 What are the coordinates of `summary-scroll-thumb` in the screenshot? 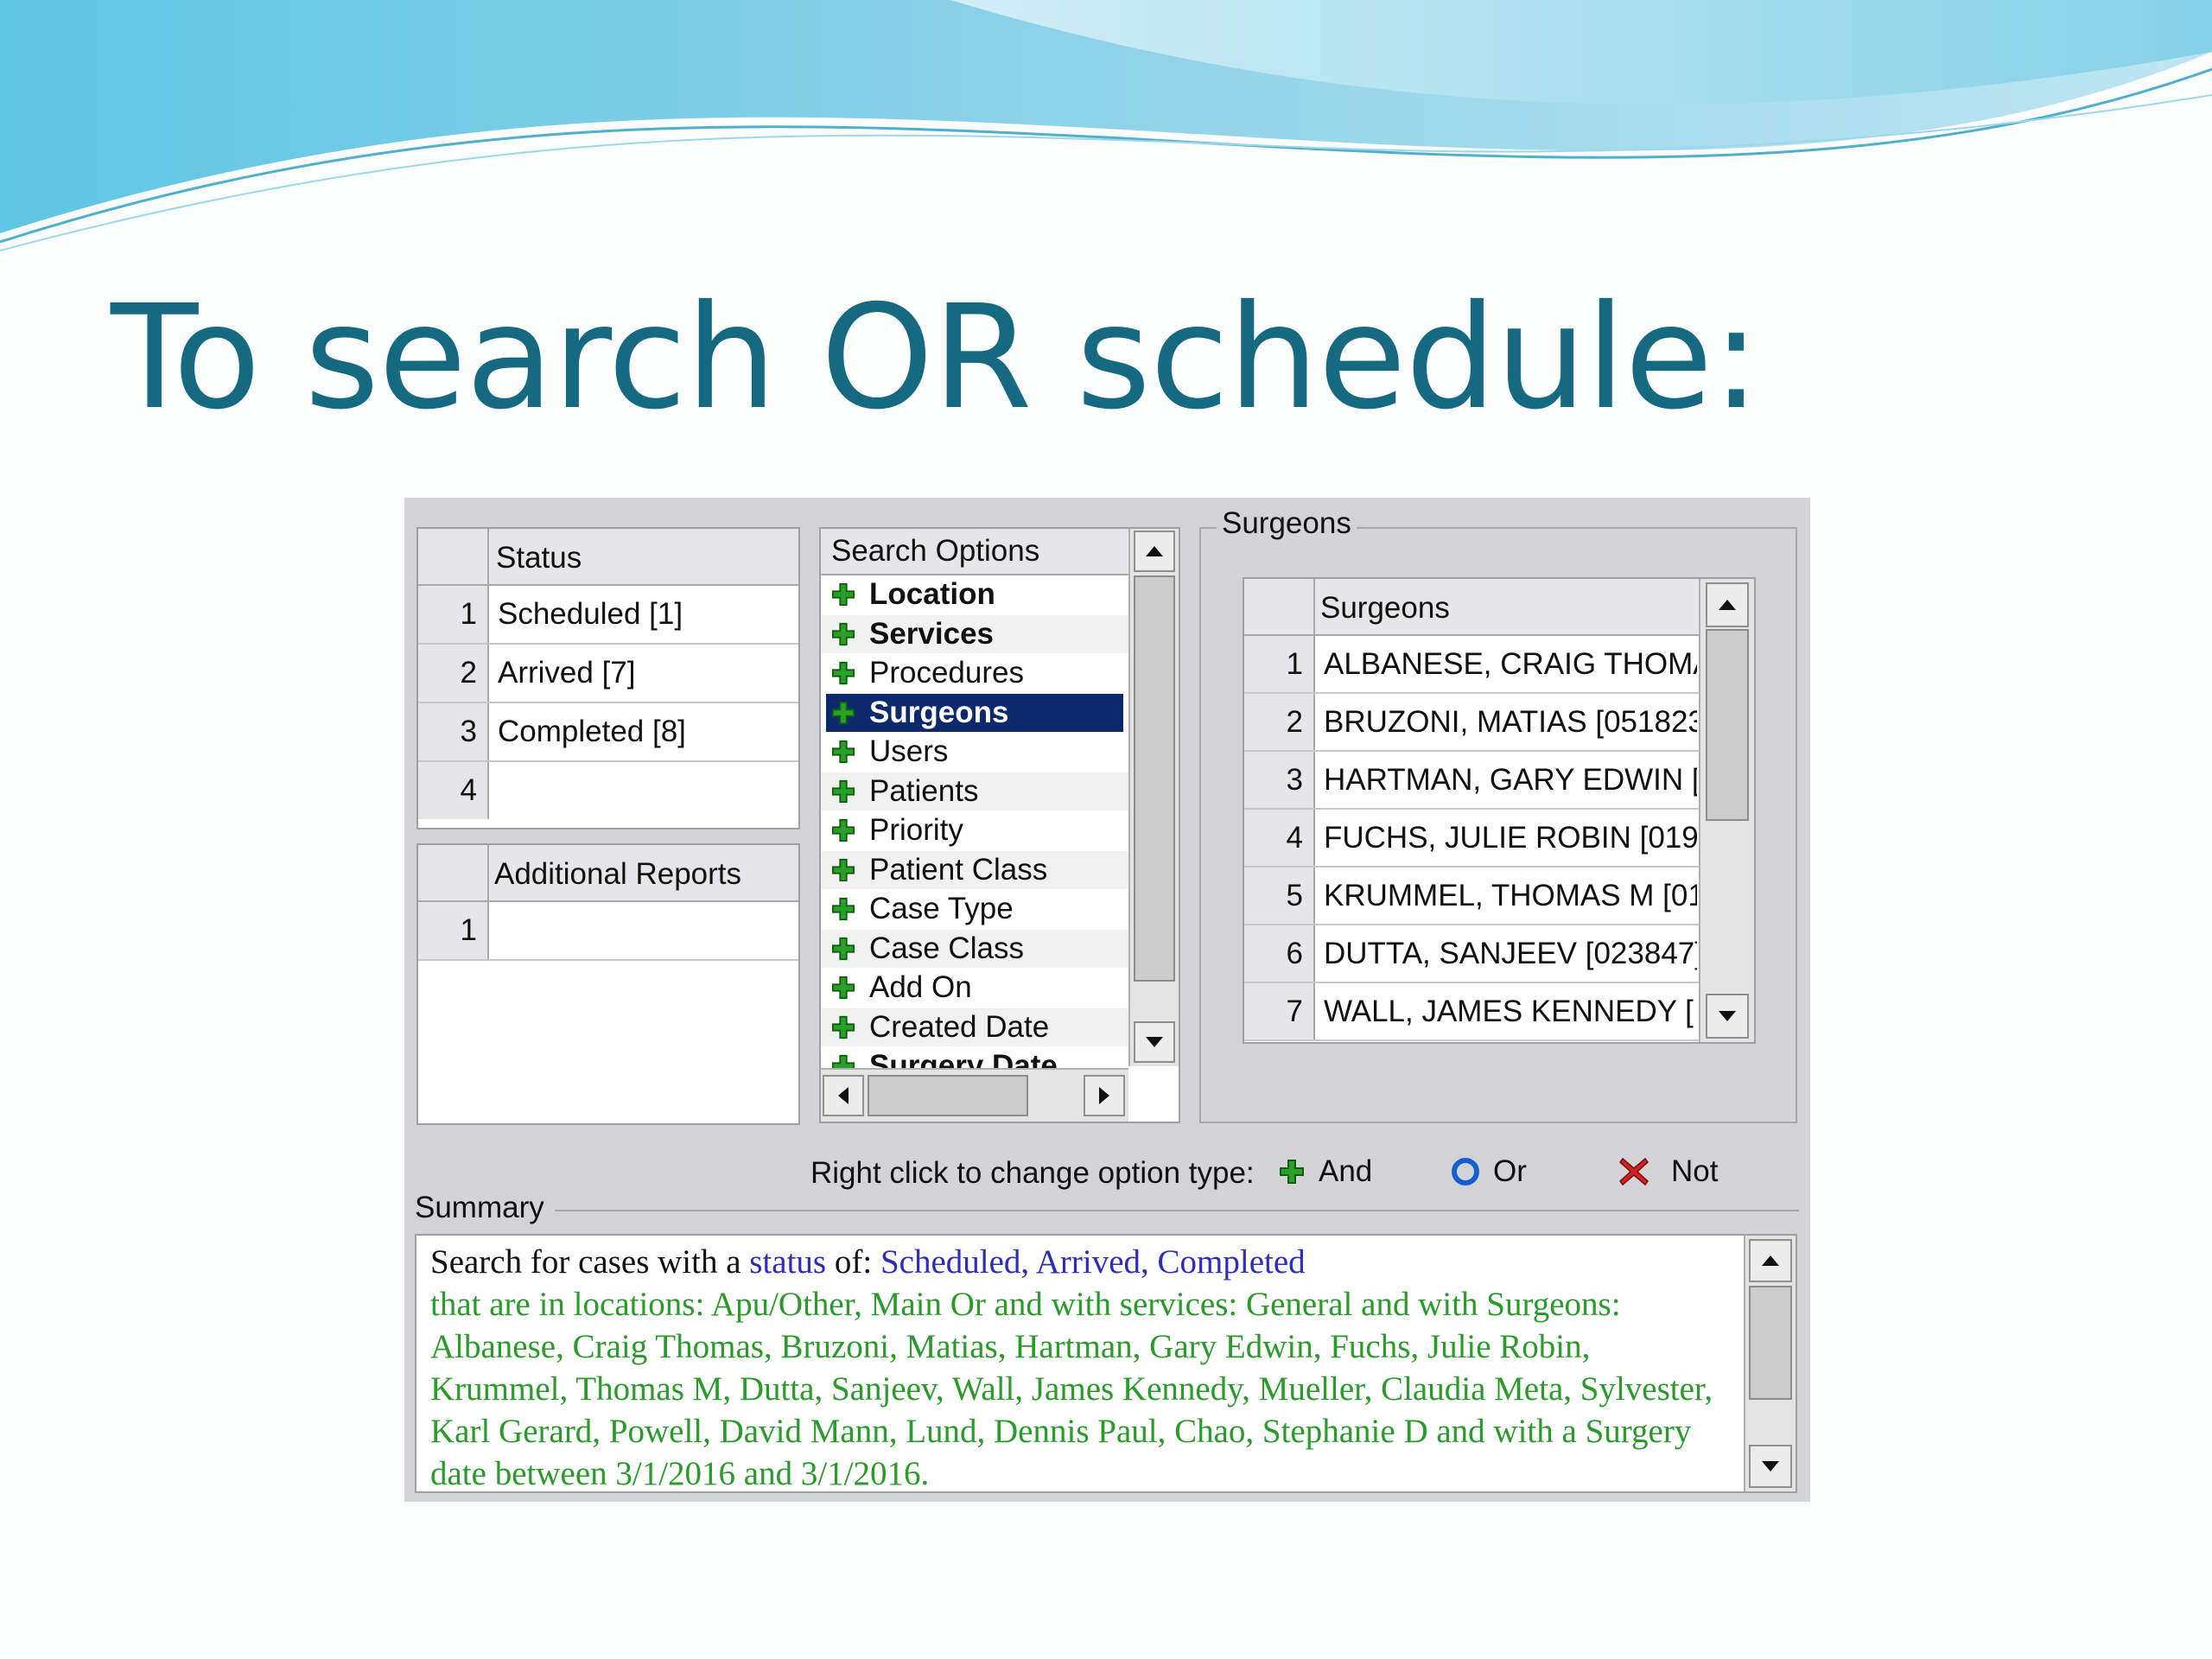 It's located at (1770, 1343).